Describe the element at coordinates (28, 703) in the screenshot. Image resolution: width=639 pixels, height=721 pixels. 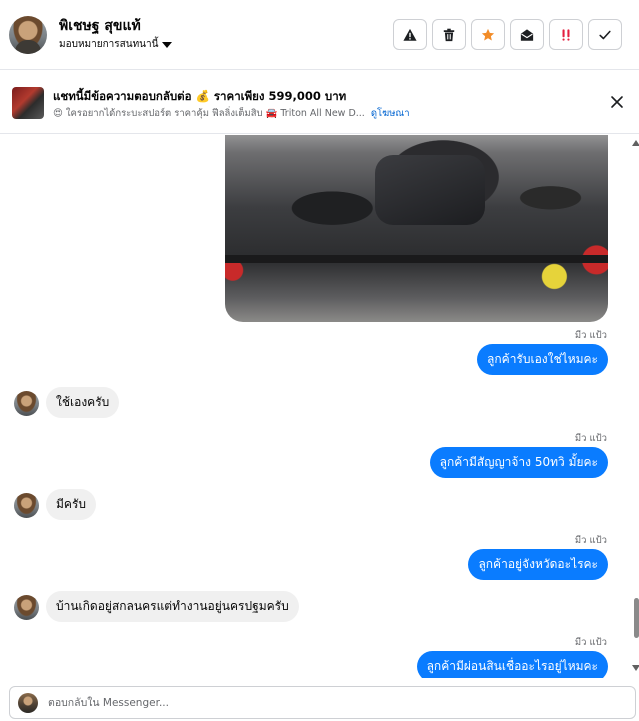
I see `page-avatar` at that location.